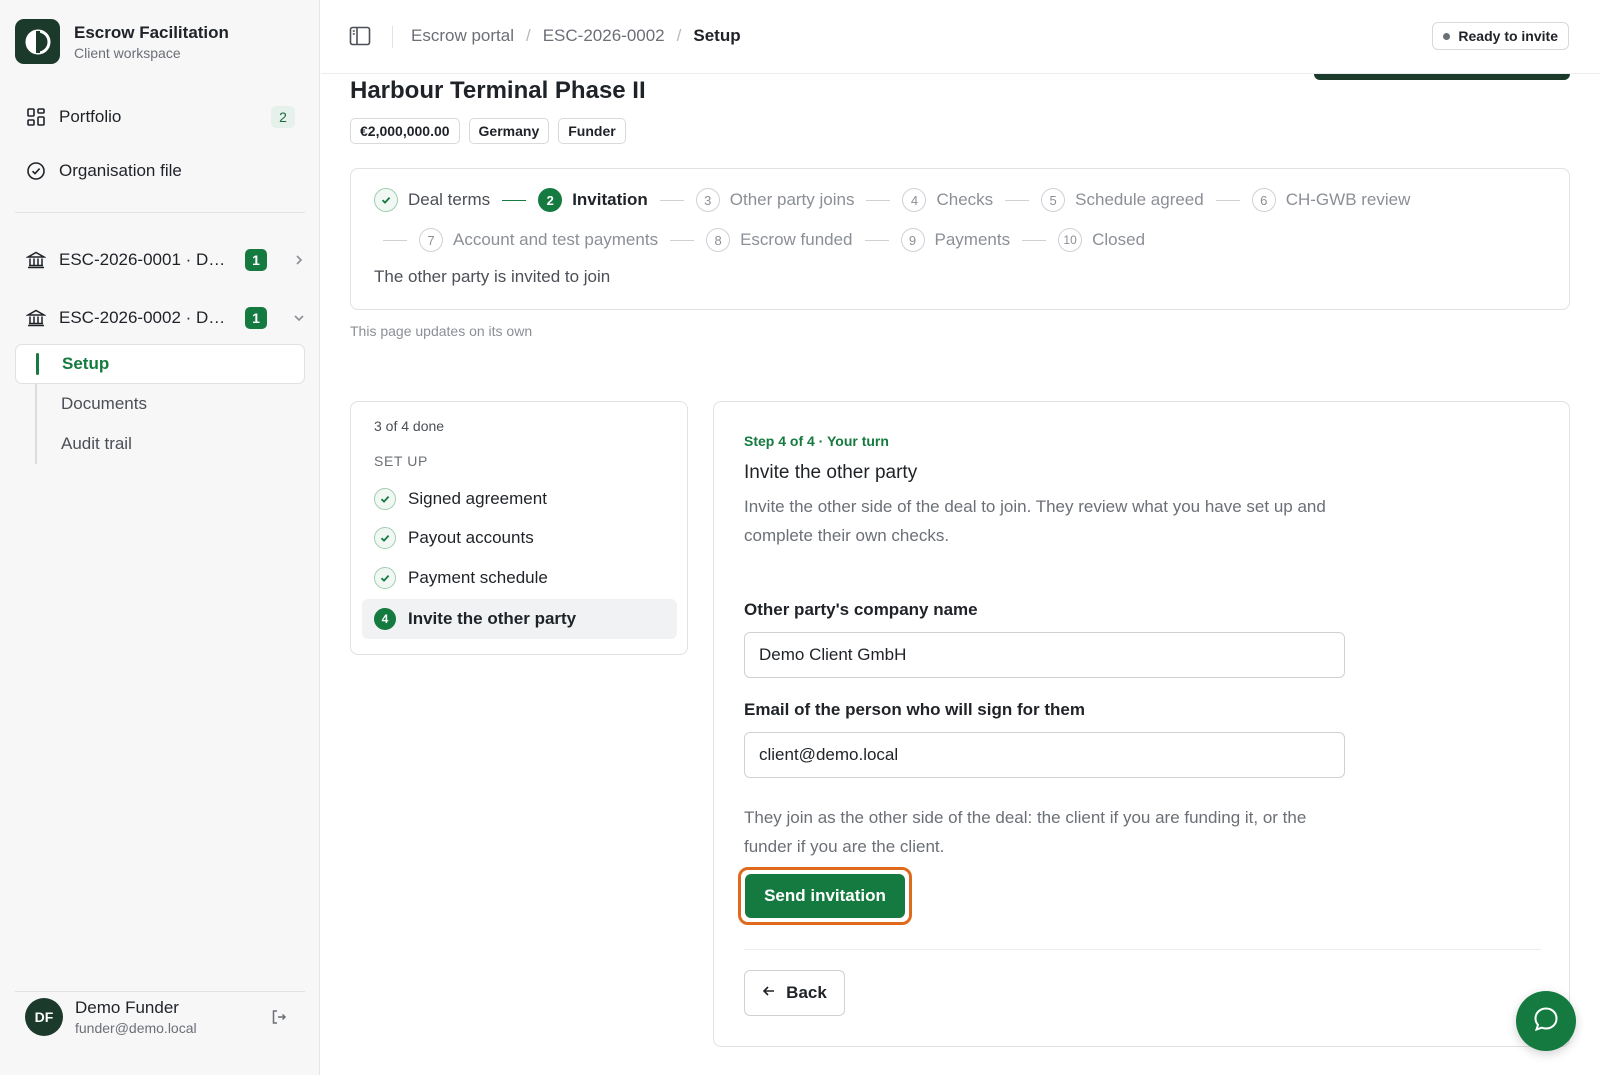 The width and height of the screenshot is (1600, 1075). I want to click on subnav-item-documents: Documents, so click(160, 404).